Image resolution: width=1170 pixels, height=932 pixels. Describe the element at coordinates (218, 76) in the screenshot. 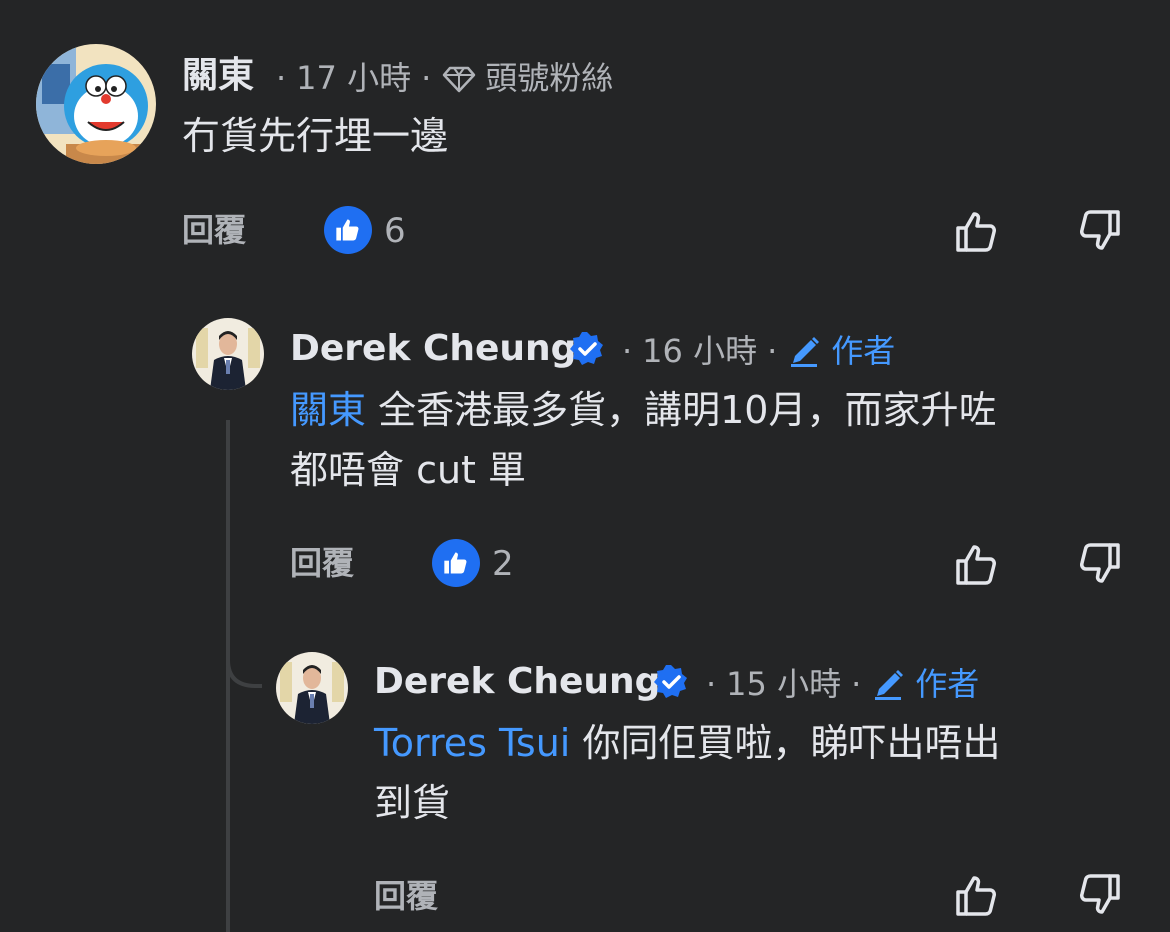

I see `comment-author: 關東` at that location.